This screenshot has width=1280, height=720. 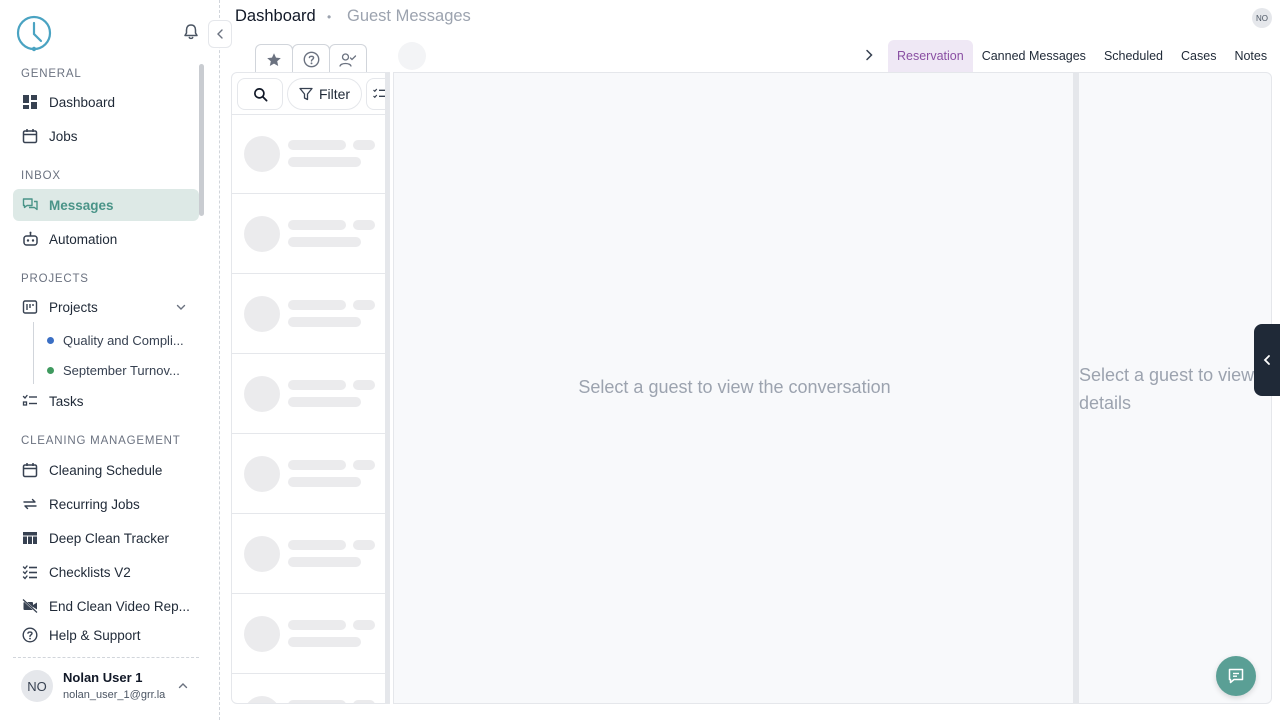 I want to click on sidebar-item-checklists-v2: Checklists V2, so click(x=106, y=572).